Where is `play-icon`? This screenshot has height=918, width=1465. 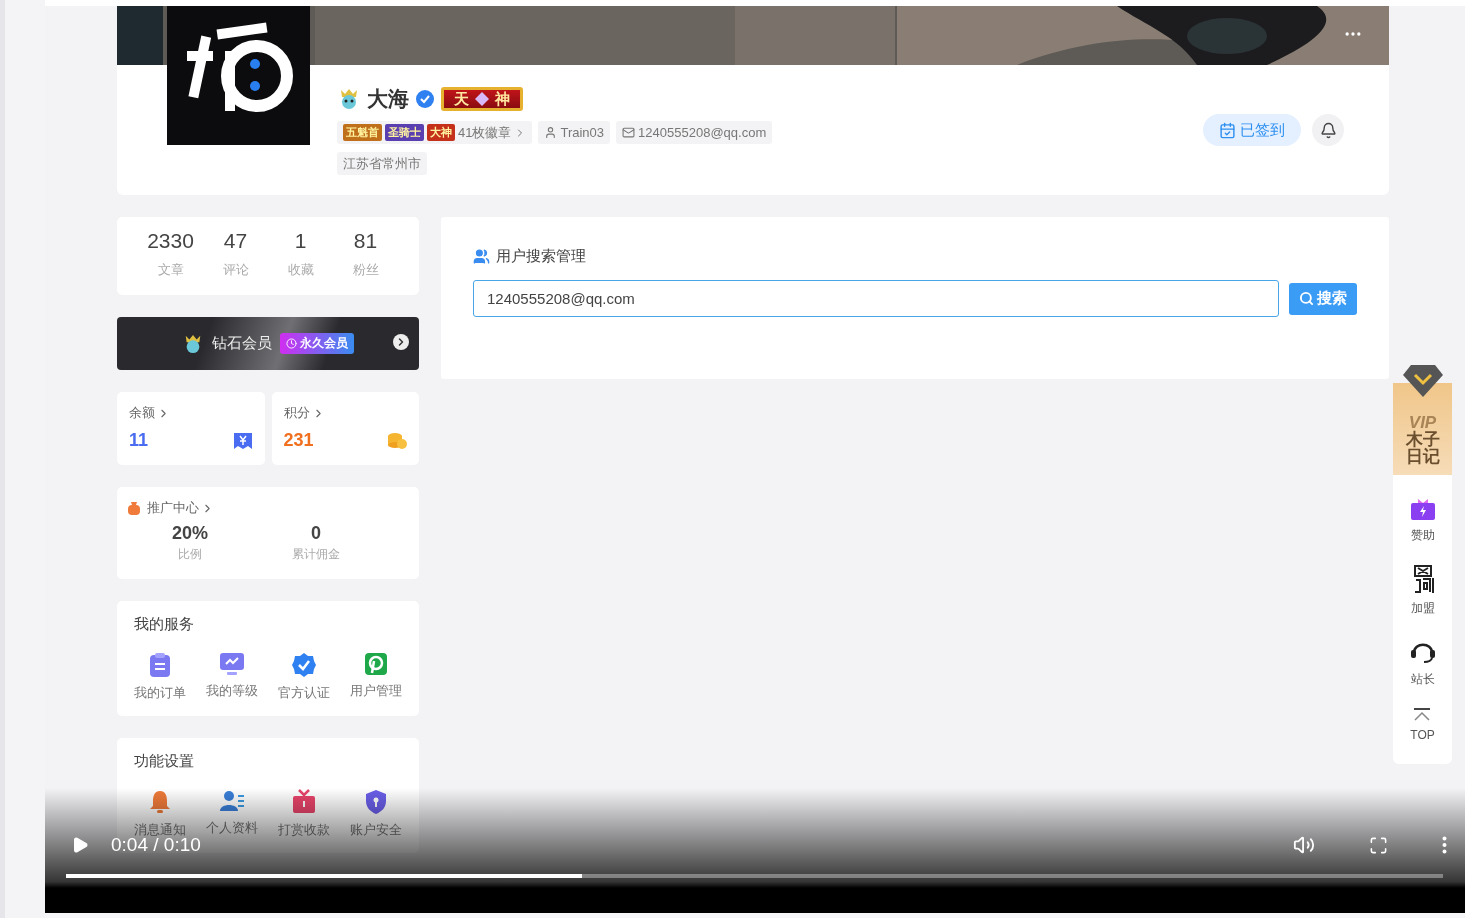 play-icon is located at coordinates (80, 845).